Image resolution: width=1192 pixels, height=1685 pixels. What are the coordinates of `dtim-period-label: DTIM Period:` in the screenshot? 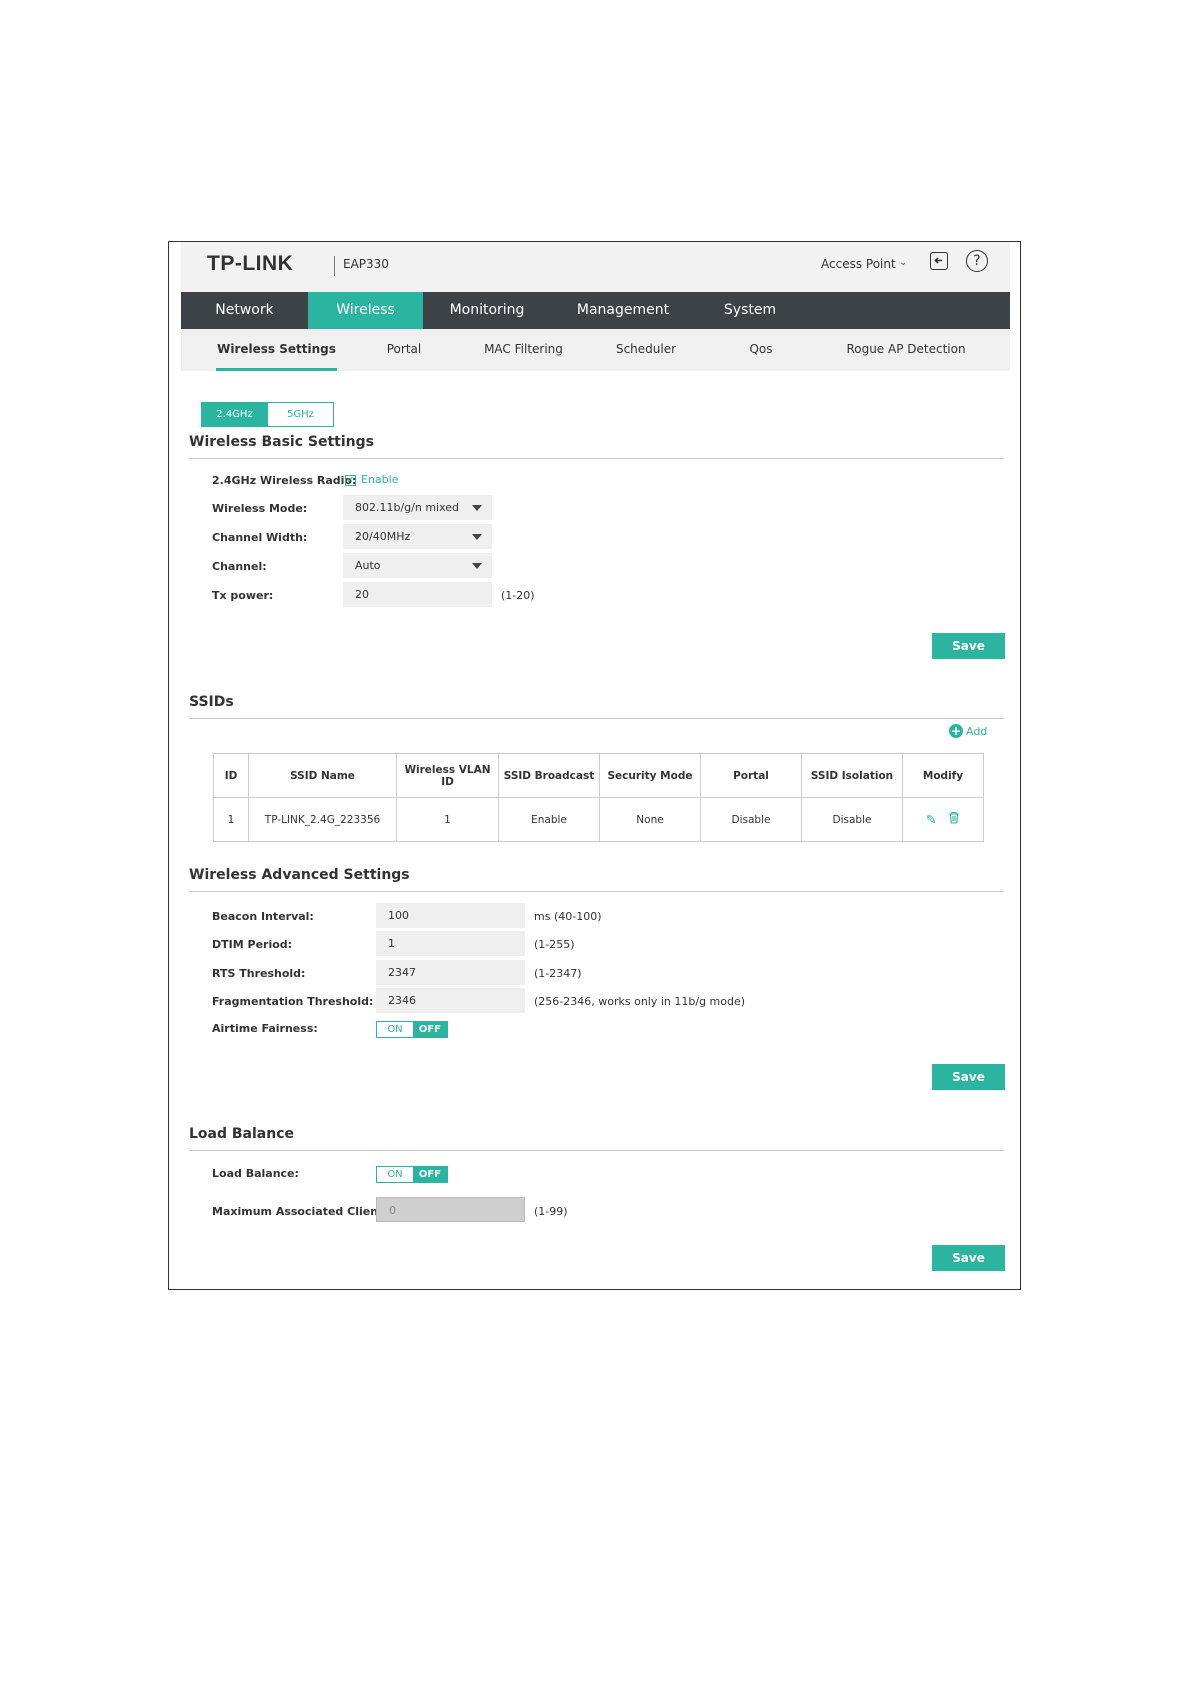 It's located at (252, 944).